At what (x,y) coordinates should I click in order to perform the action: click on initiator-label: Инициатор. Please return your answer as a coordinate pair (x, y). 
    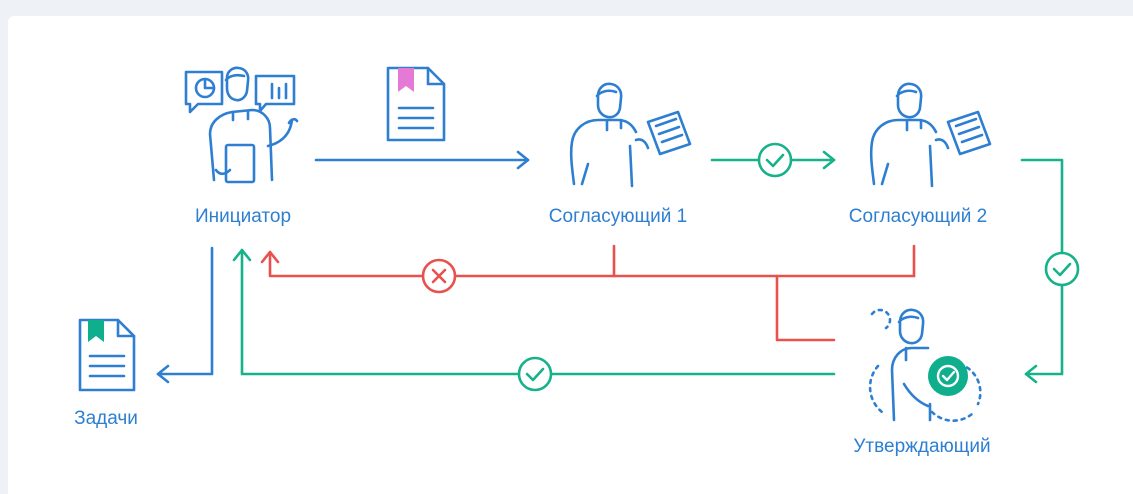
    Looking at the image, I should click on (243, 216).